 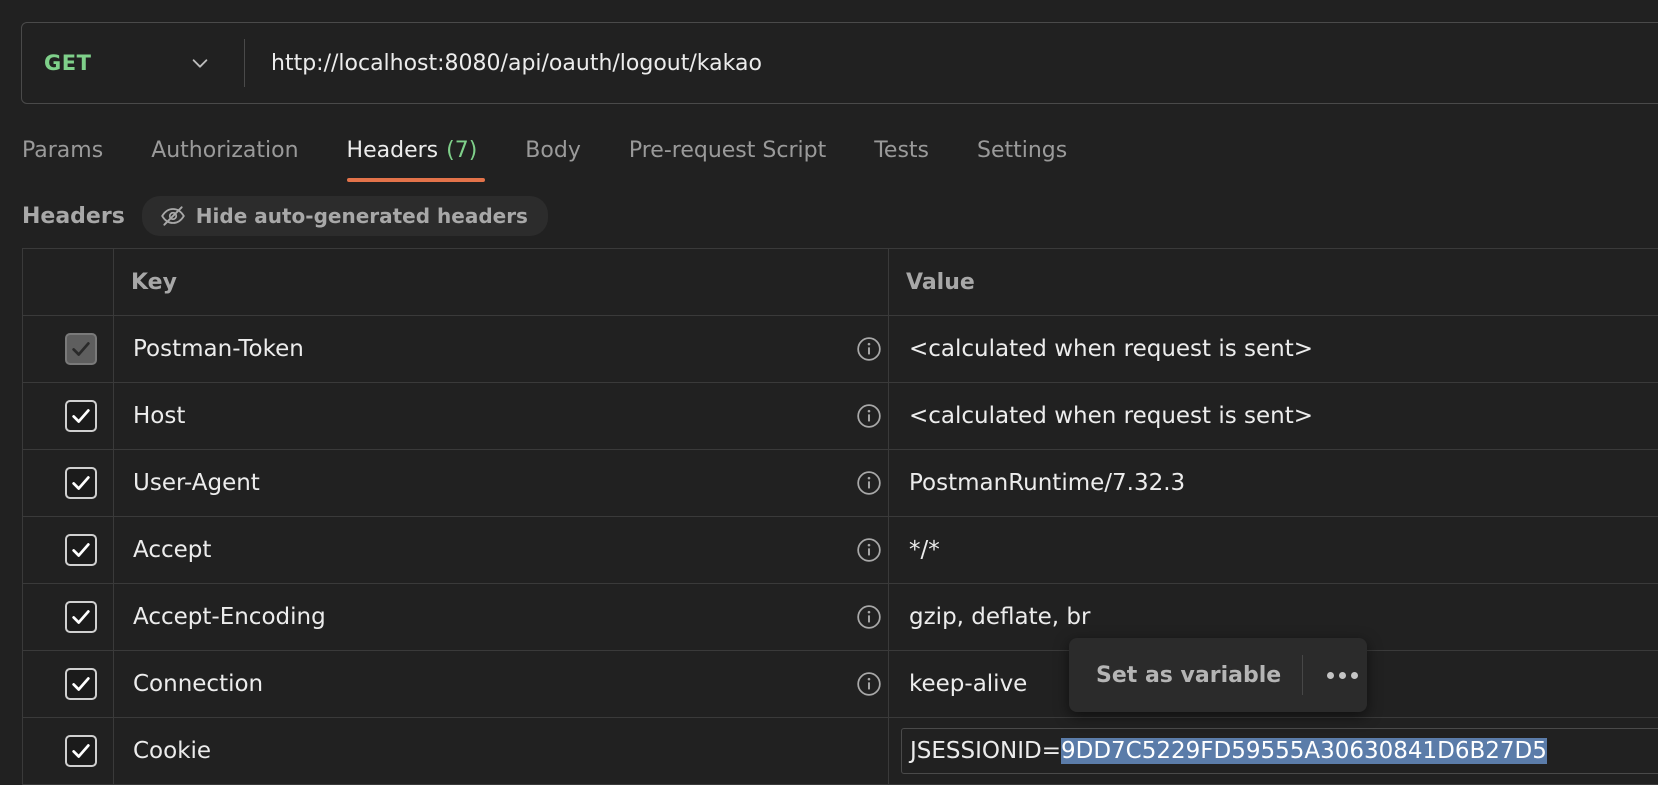 I want to click on table-header-row: Key Value, so click(x=840, y=282).